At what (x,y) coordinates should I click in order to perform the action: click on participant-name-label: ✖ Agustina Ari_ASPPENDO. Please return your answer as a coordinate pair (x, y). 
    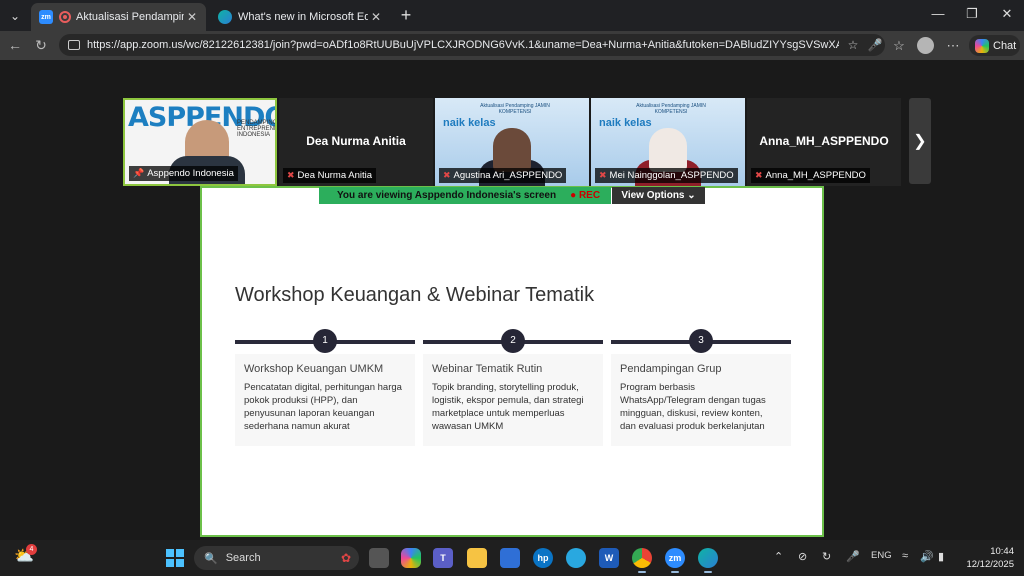
    Looking at the image, I should click on (503, 175).